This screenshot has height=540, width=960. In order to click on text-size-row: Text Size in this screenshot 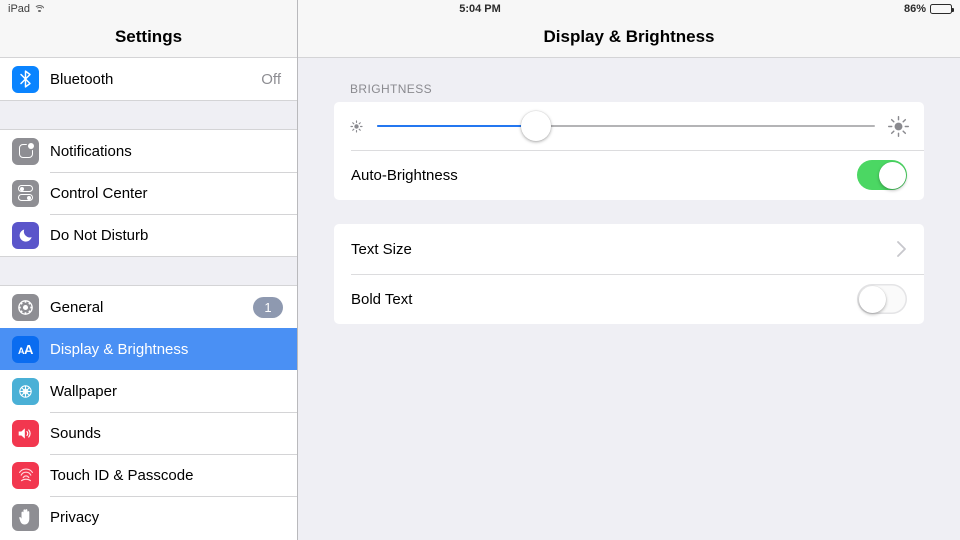, I will do `click(629, 249)`.